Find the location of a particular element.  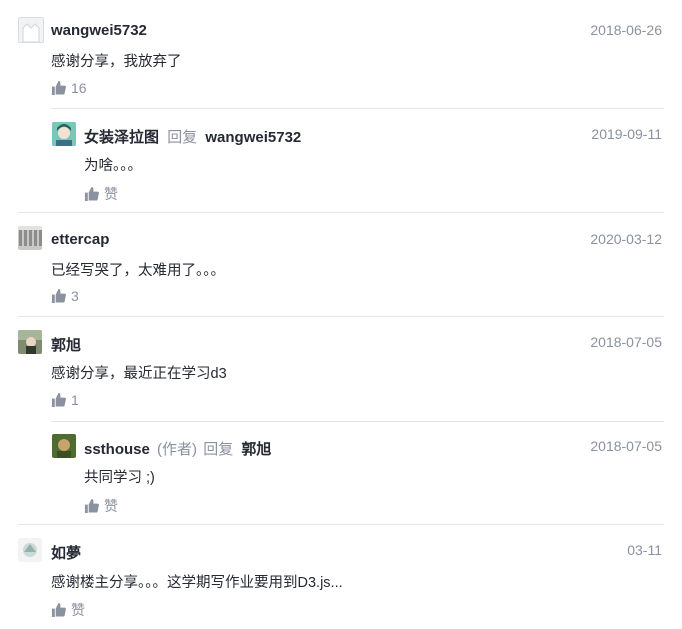

reply-header: 女装泽拉图 回复 wangwei5732 is located at coordinates (192, 136).